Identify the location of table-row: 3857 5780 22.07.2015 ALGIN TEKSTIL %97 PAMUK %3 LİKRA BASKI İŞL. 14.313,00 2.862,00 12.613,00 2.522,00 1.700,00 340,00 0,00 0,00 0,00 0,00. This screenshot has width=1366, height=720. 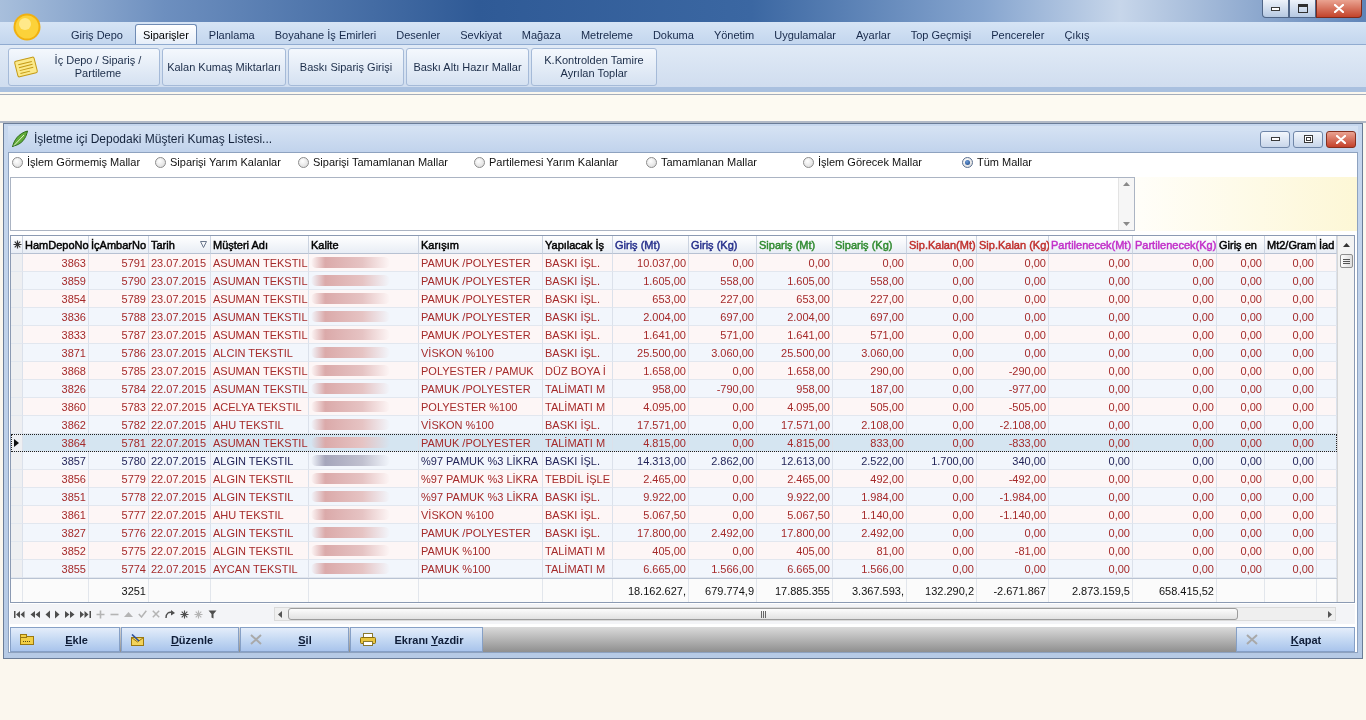
(674, 461).